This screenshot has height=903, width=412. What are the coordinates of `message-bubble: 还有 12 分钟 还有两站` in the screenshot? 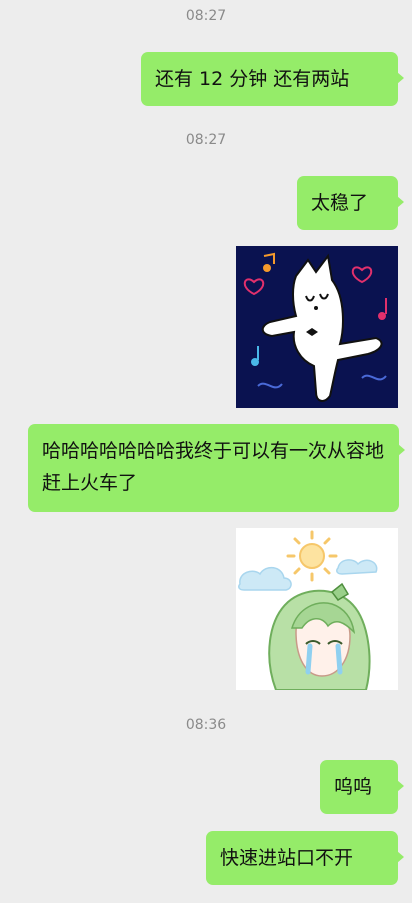 It's located at (272, 79).